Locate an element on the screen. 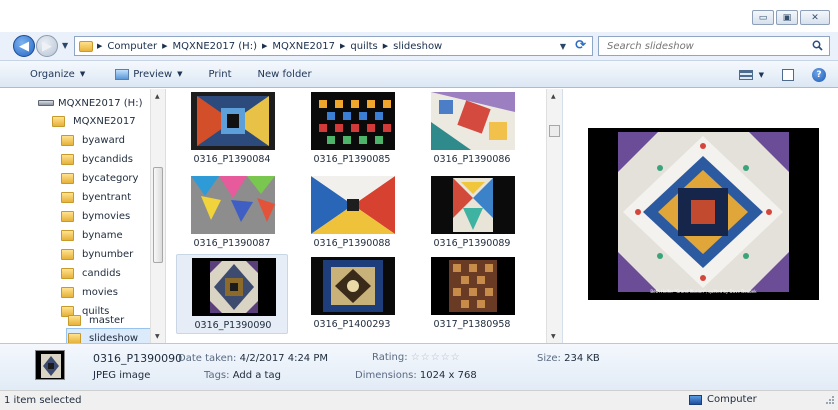 The width and height of the screenshot is (838, 410). tree-item-slideshow: slideshow is located at coordinates (109, 335).